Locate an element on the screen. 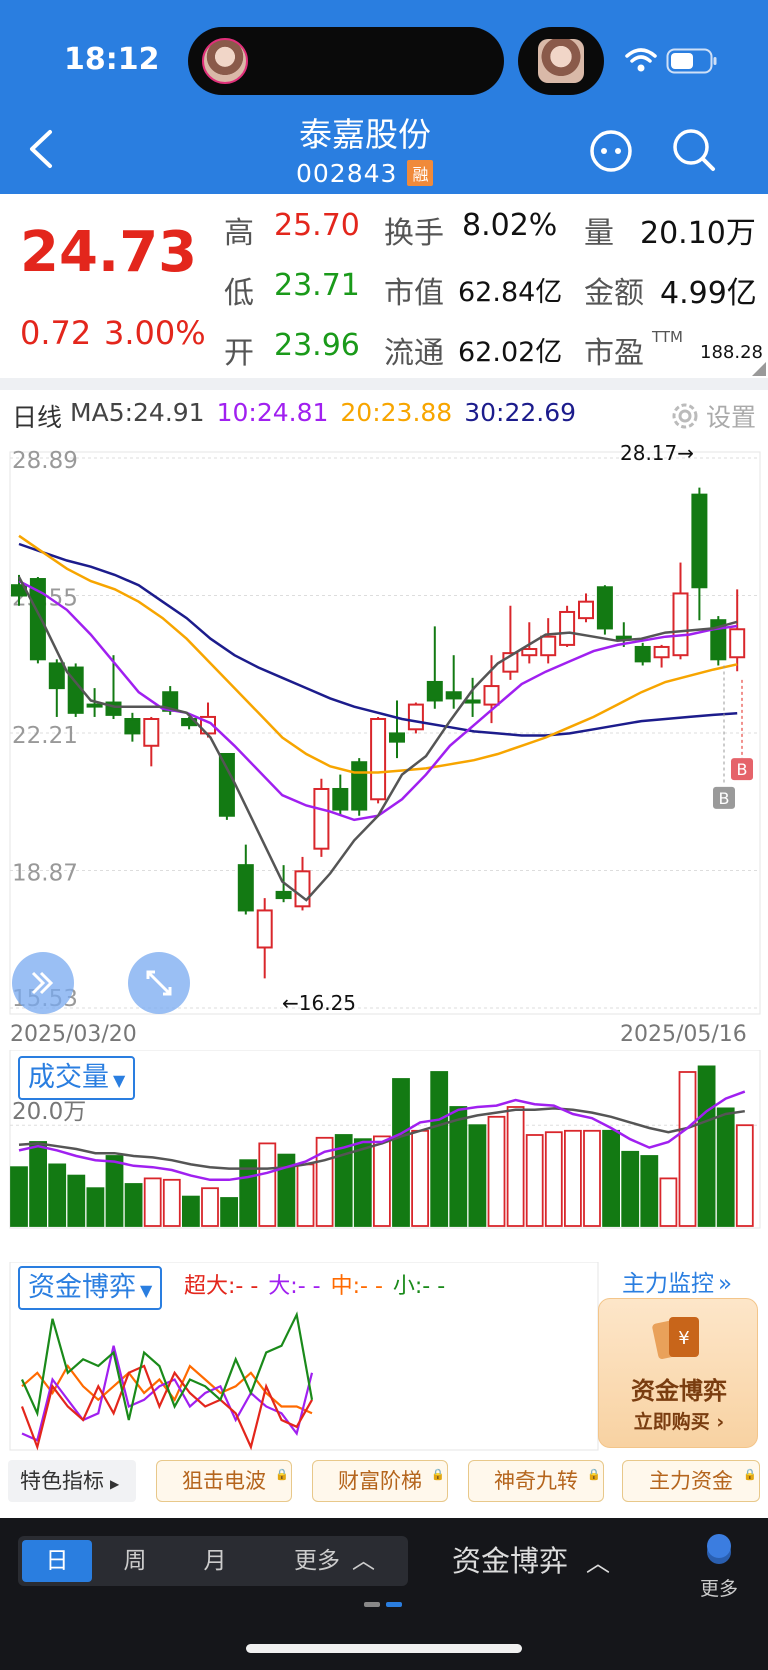 The width and height of the screenshot is (768, 1670). expand-corner-icon is located at coordinates (759, 369).